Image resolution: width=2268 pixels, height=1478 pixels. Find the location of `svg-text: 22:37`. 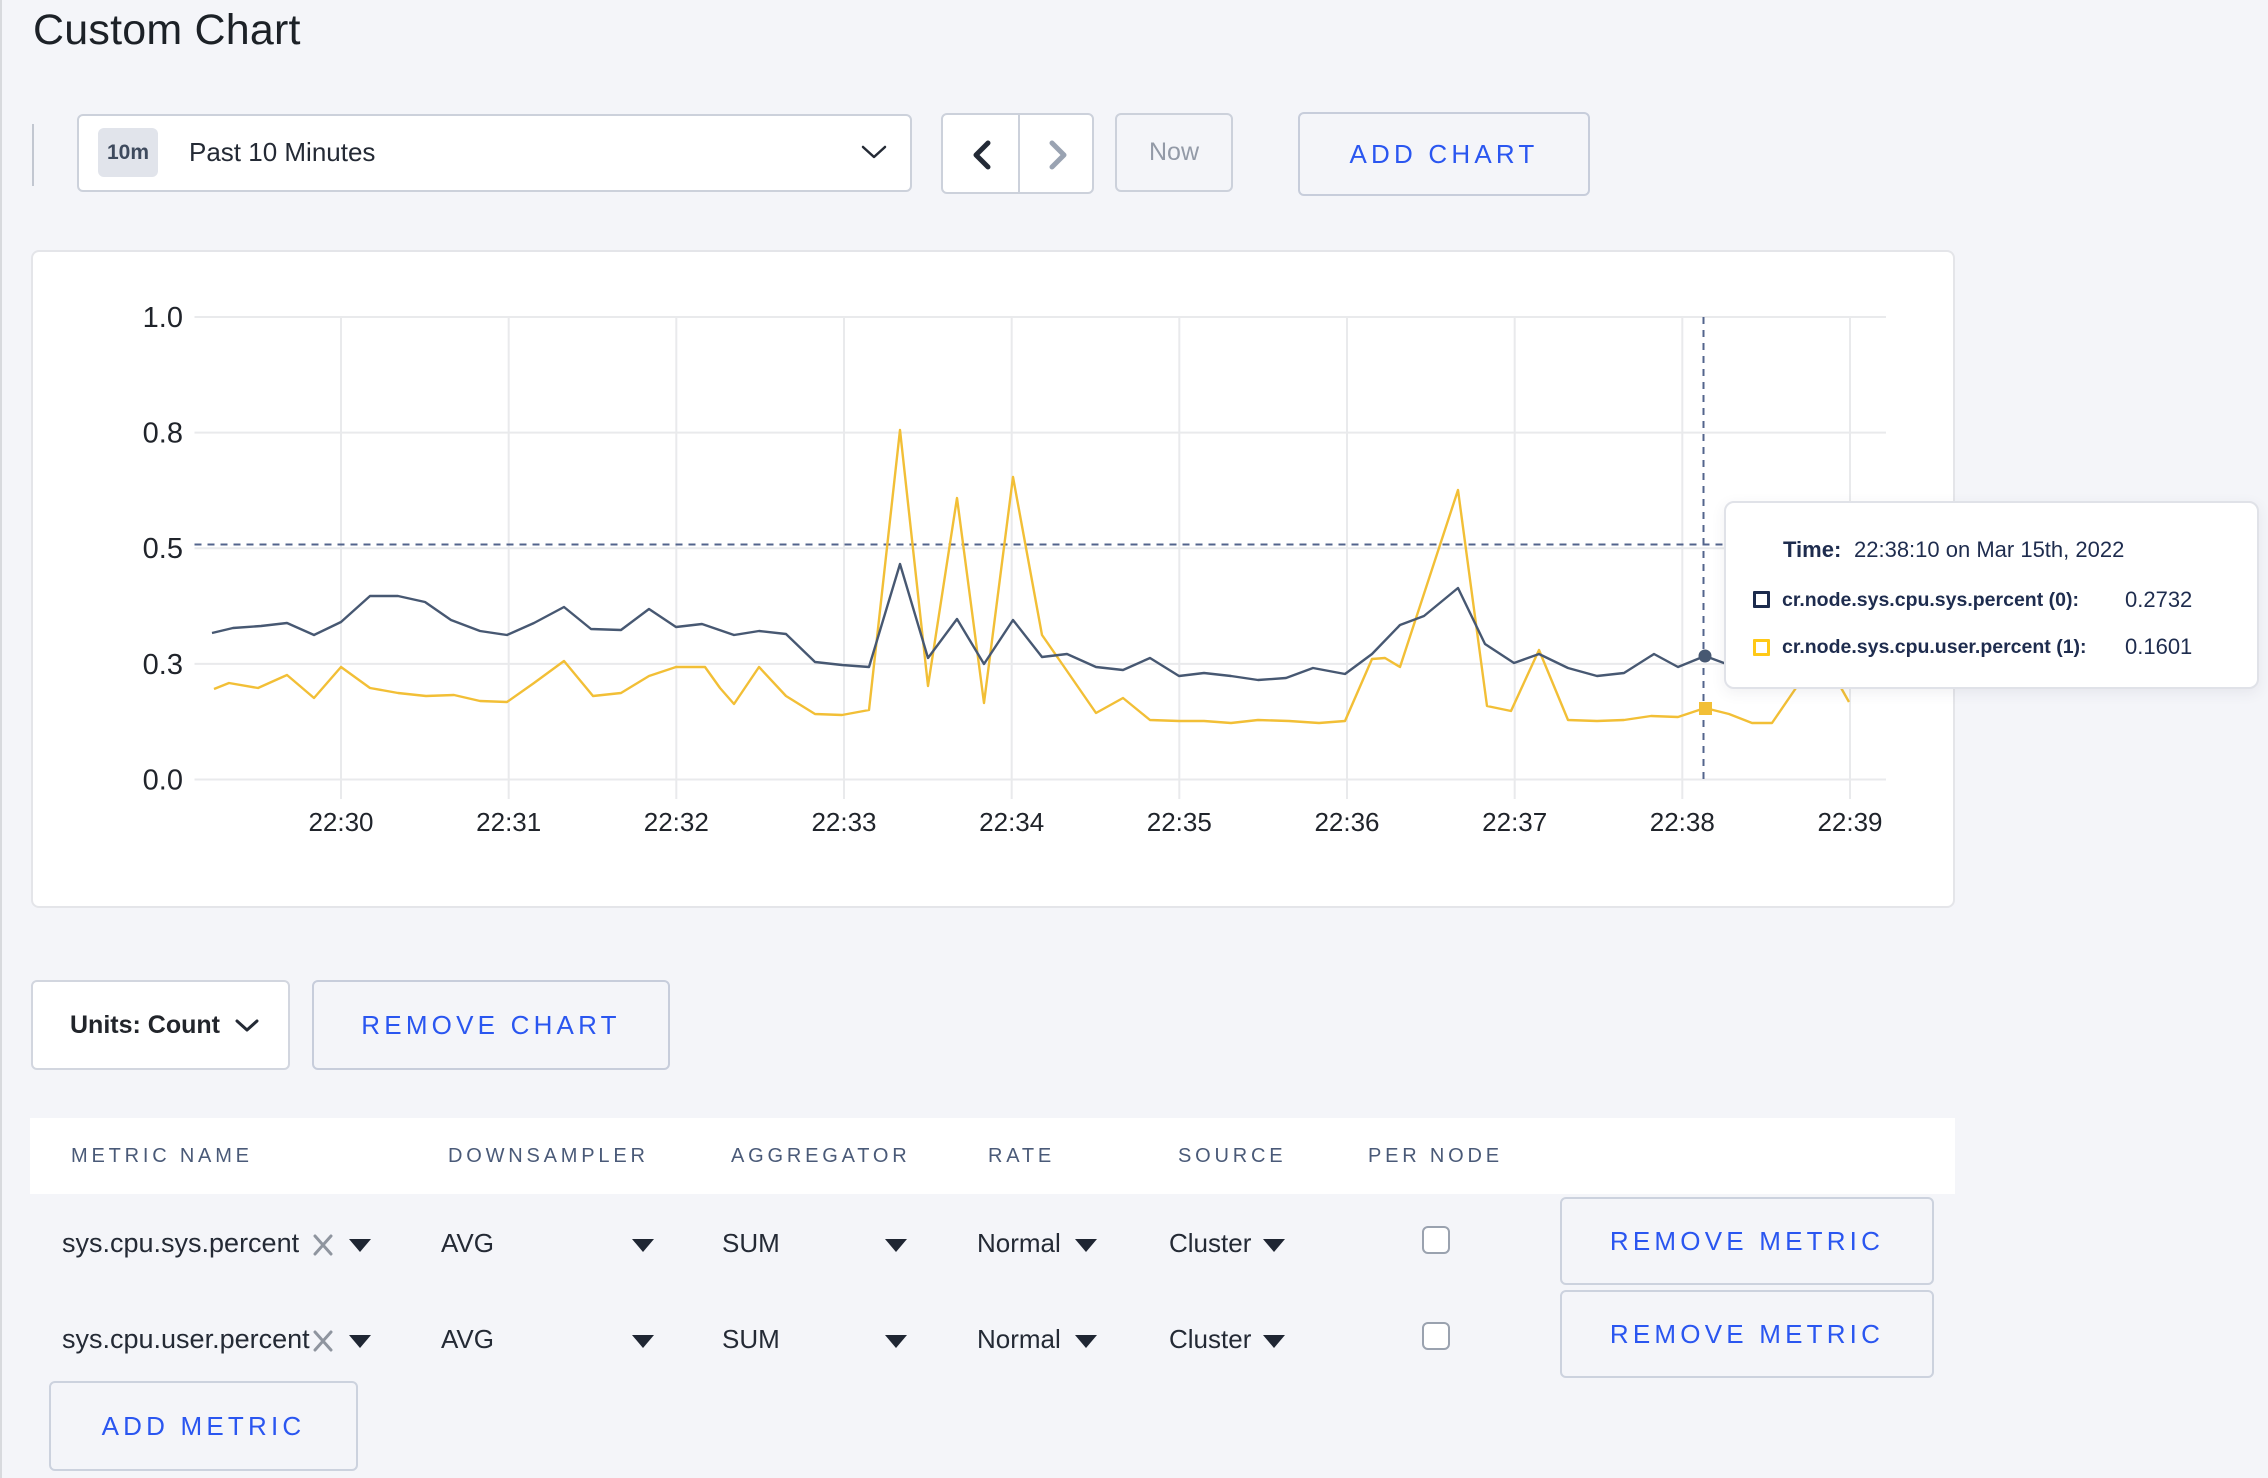

svg-text: 22:37 is located at coordinates (1514, 822).